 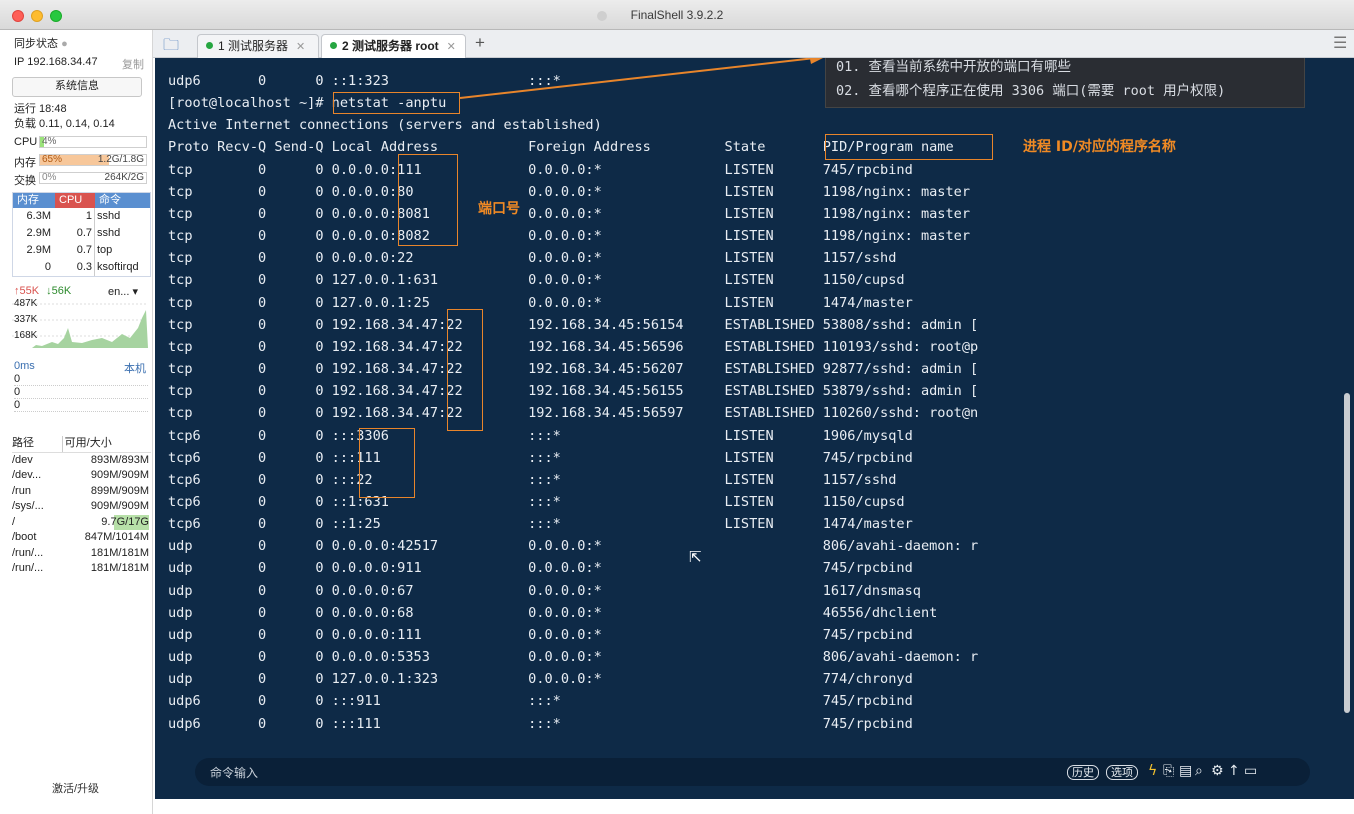 What do you see at coordinates (75, 233) in the screenshot?
I see `proc-cpu: 0.7` at bounding box center [75, 233].